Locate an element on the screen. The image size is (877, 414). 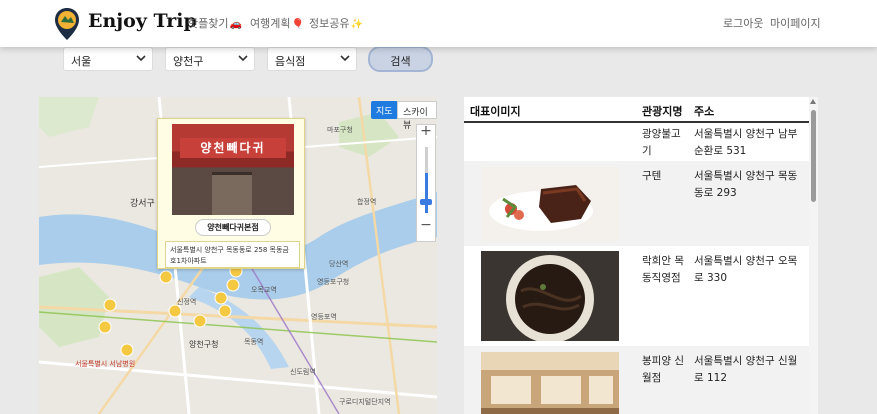
zoom-slider-handle is located at coordinates (426, 202).